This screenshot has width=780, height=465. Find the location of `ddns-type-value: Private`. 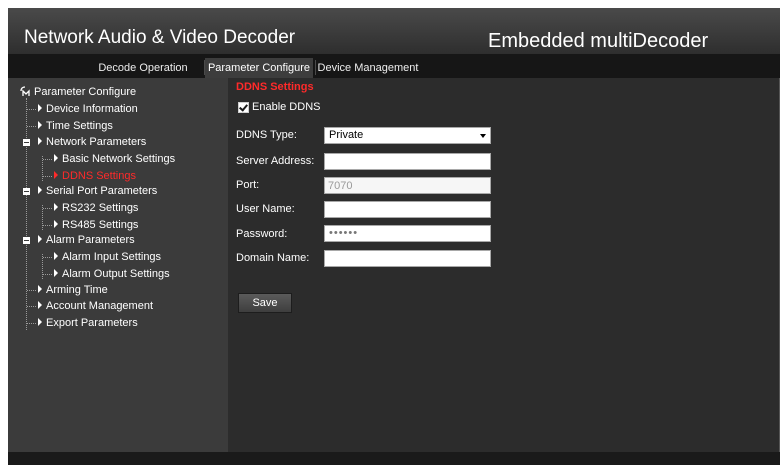

ddns-type-value: Private is located at coordinates (346, 135).